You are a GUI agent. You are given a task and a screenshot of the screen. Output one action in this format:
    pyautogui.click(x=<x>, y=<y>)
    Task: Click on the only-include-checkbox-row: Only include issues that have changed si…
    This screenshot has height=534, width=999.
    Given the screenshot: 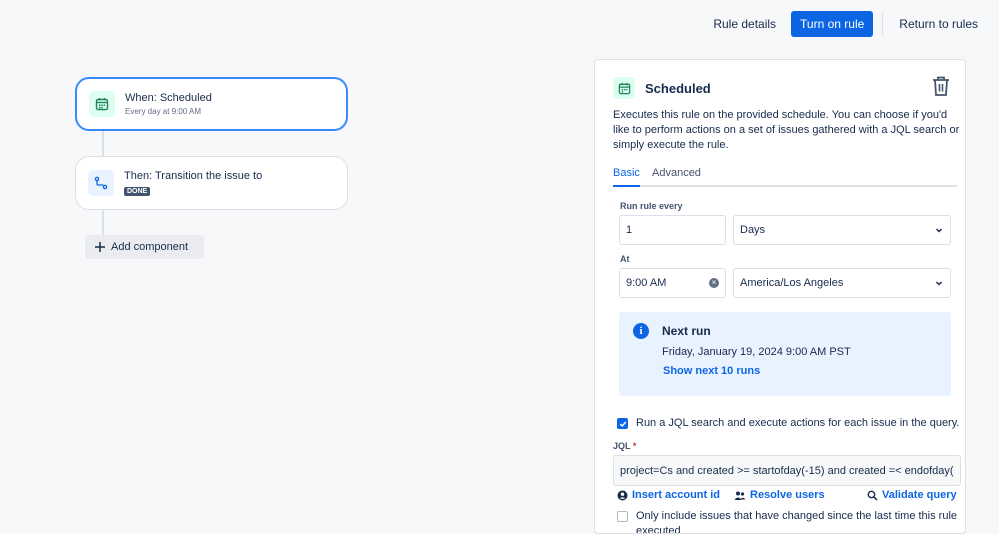 What is the action you would take?
    pyautogui.click(x=789, y=521)
    